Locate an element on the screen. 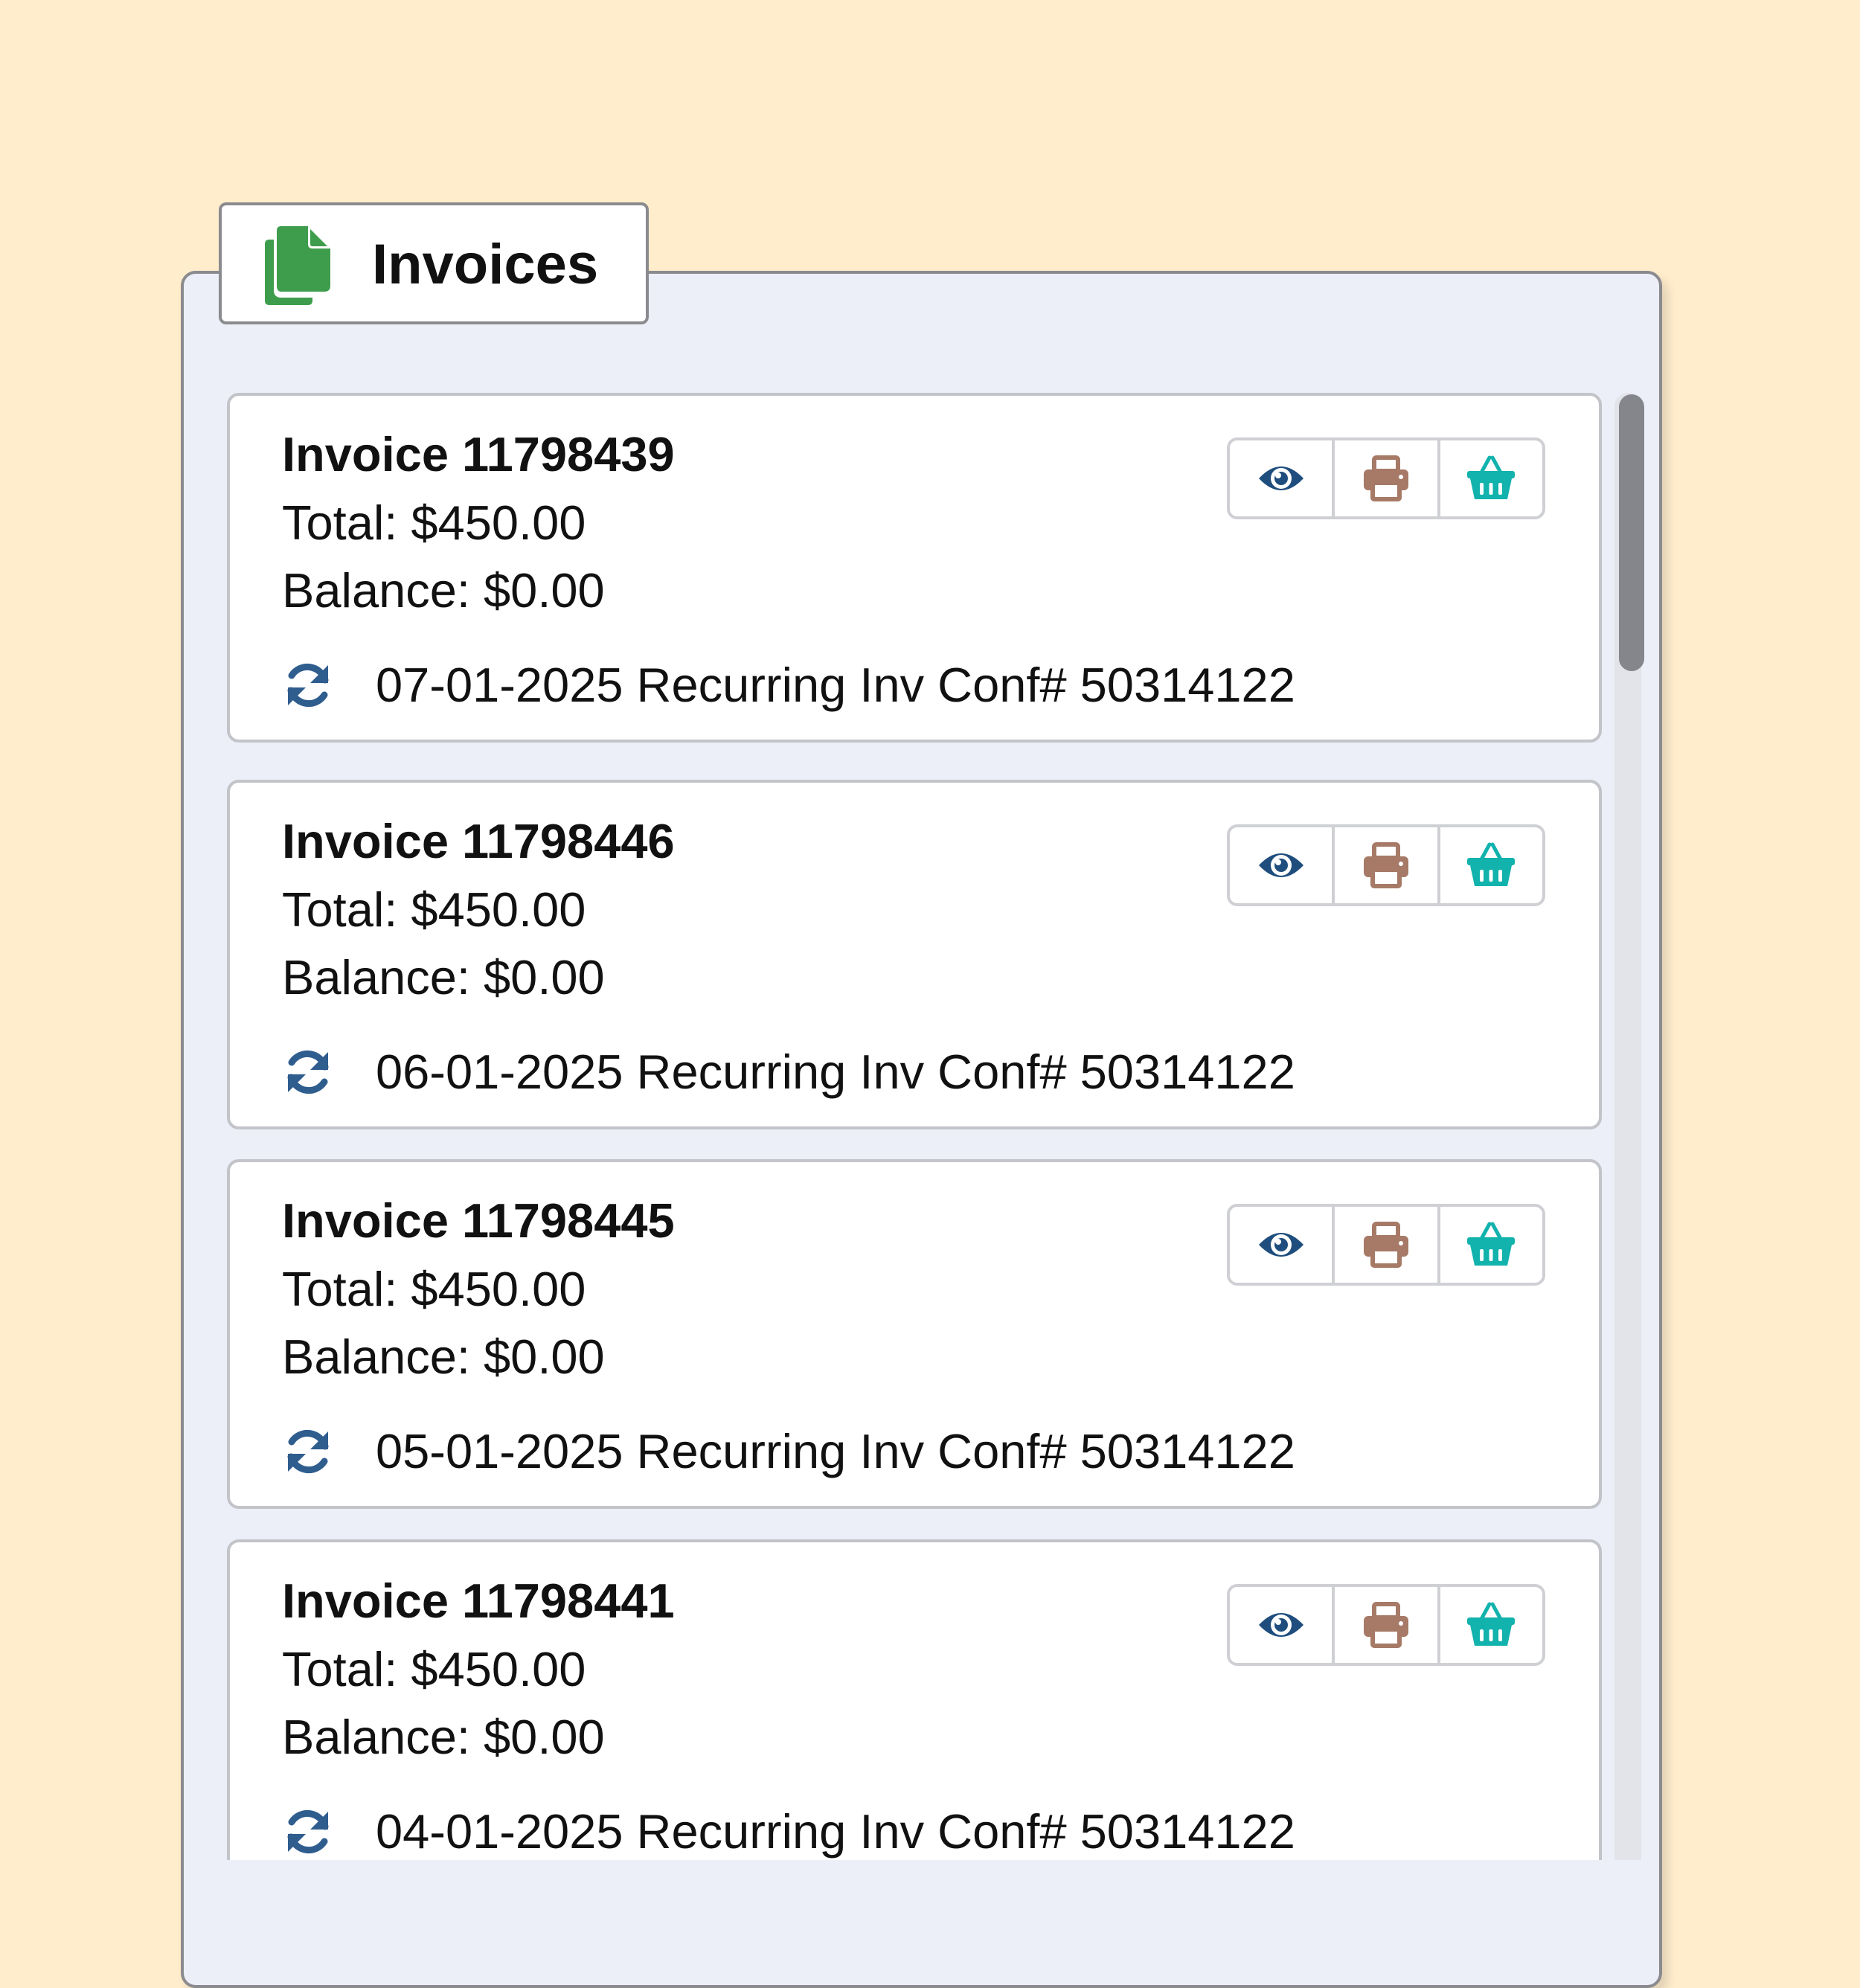  invoice-title: Invoice 11798445 is located at coordinates (478, 1220).